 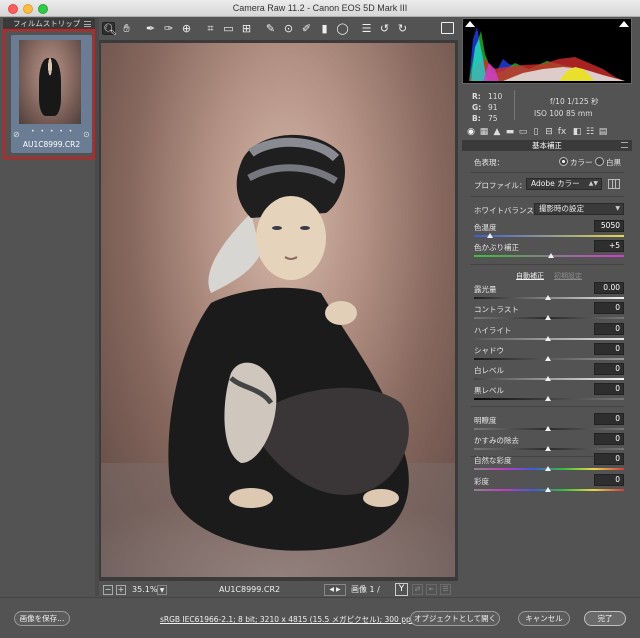 I want to click on temp-slider-thumb, so click(x=490, y=235).